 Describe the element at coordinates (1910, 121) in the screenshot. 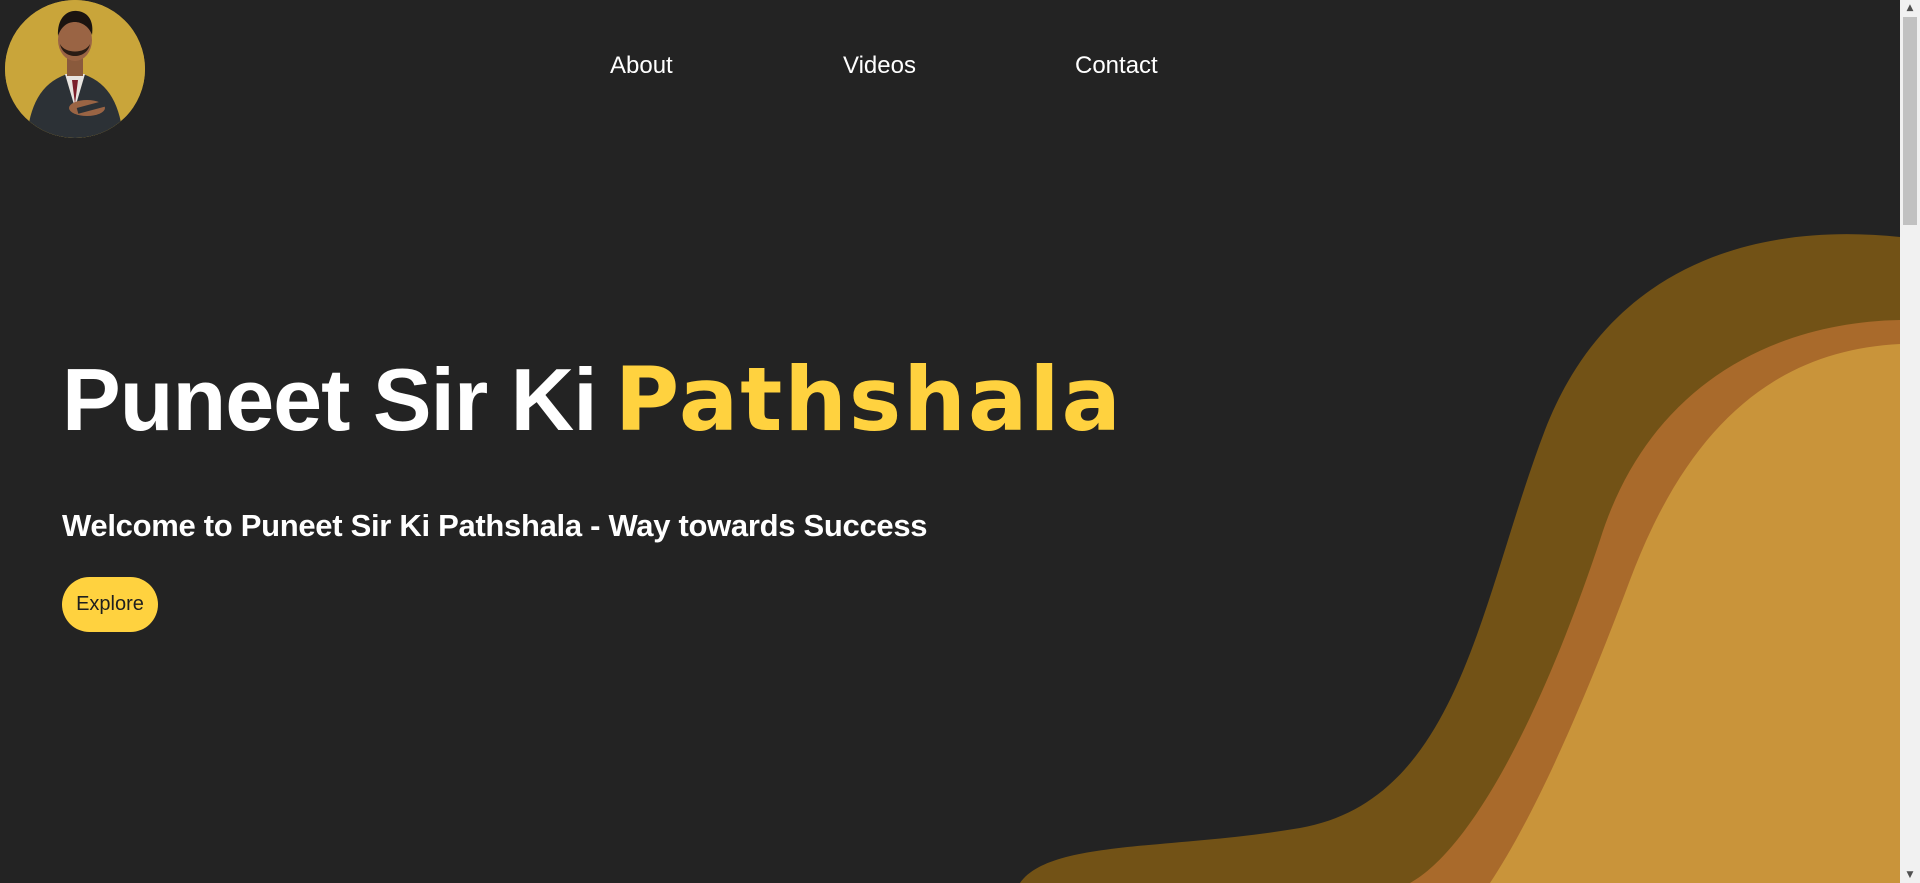

I see `scrollbar-thumb` at that location.